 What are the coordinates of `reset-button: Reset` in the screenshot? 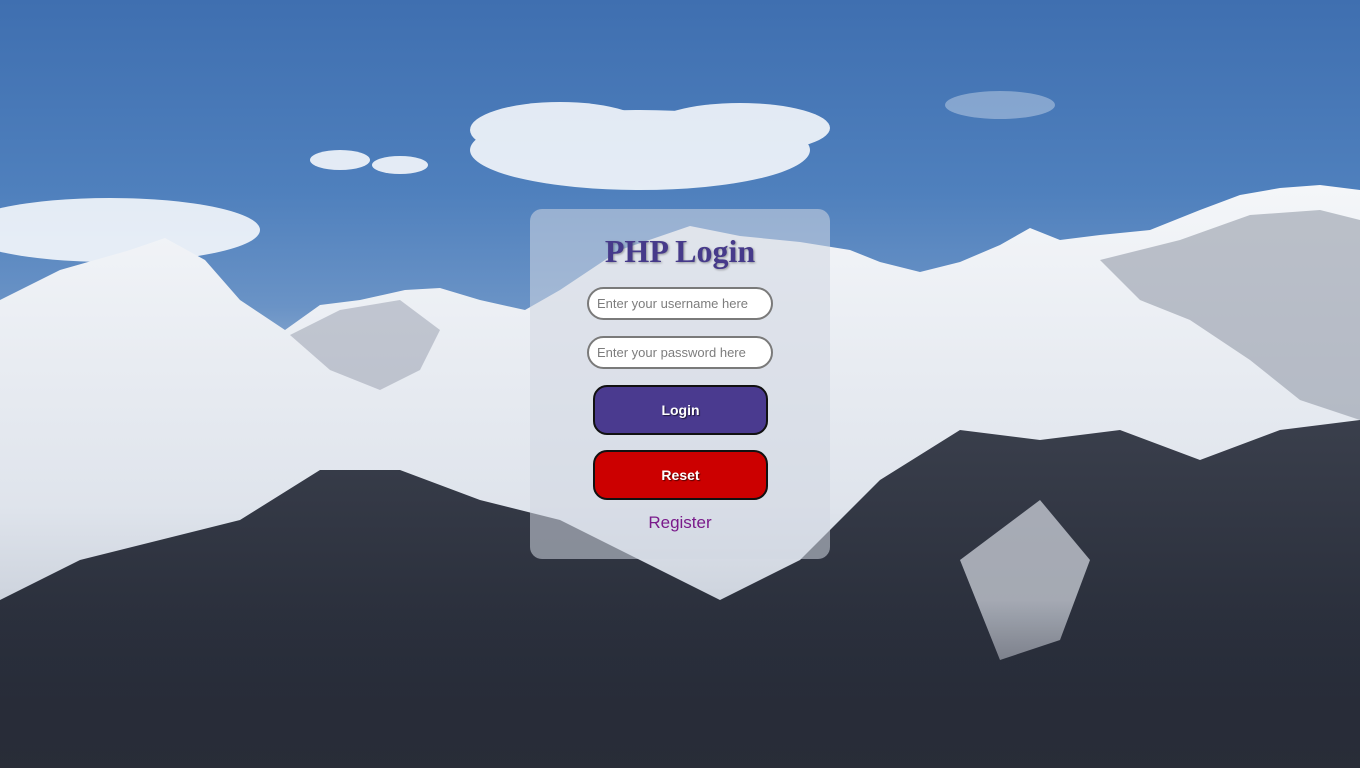 It's located at (680, 475).